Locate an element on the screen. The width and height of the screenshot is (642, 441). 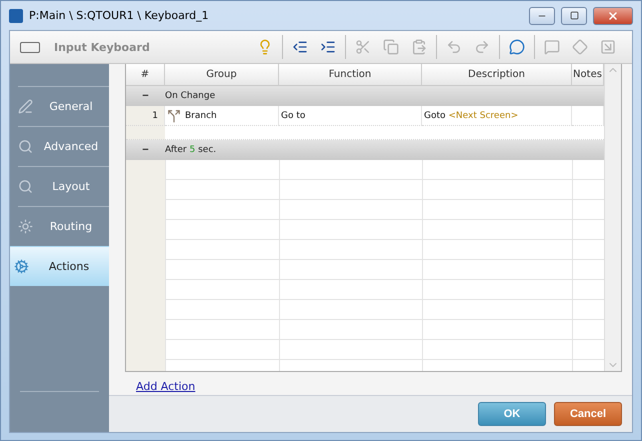
row-number: 1 is located at coordinates (145, 116).